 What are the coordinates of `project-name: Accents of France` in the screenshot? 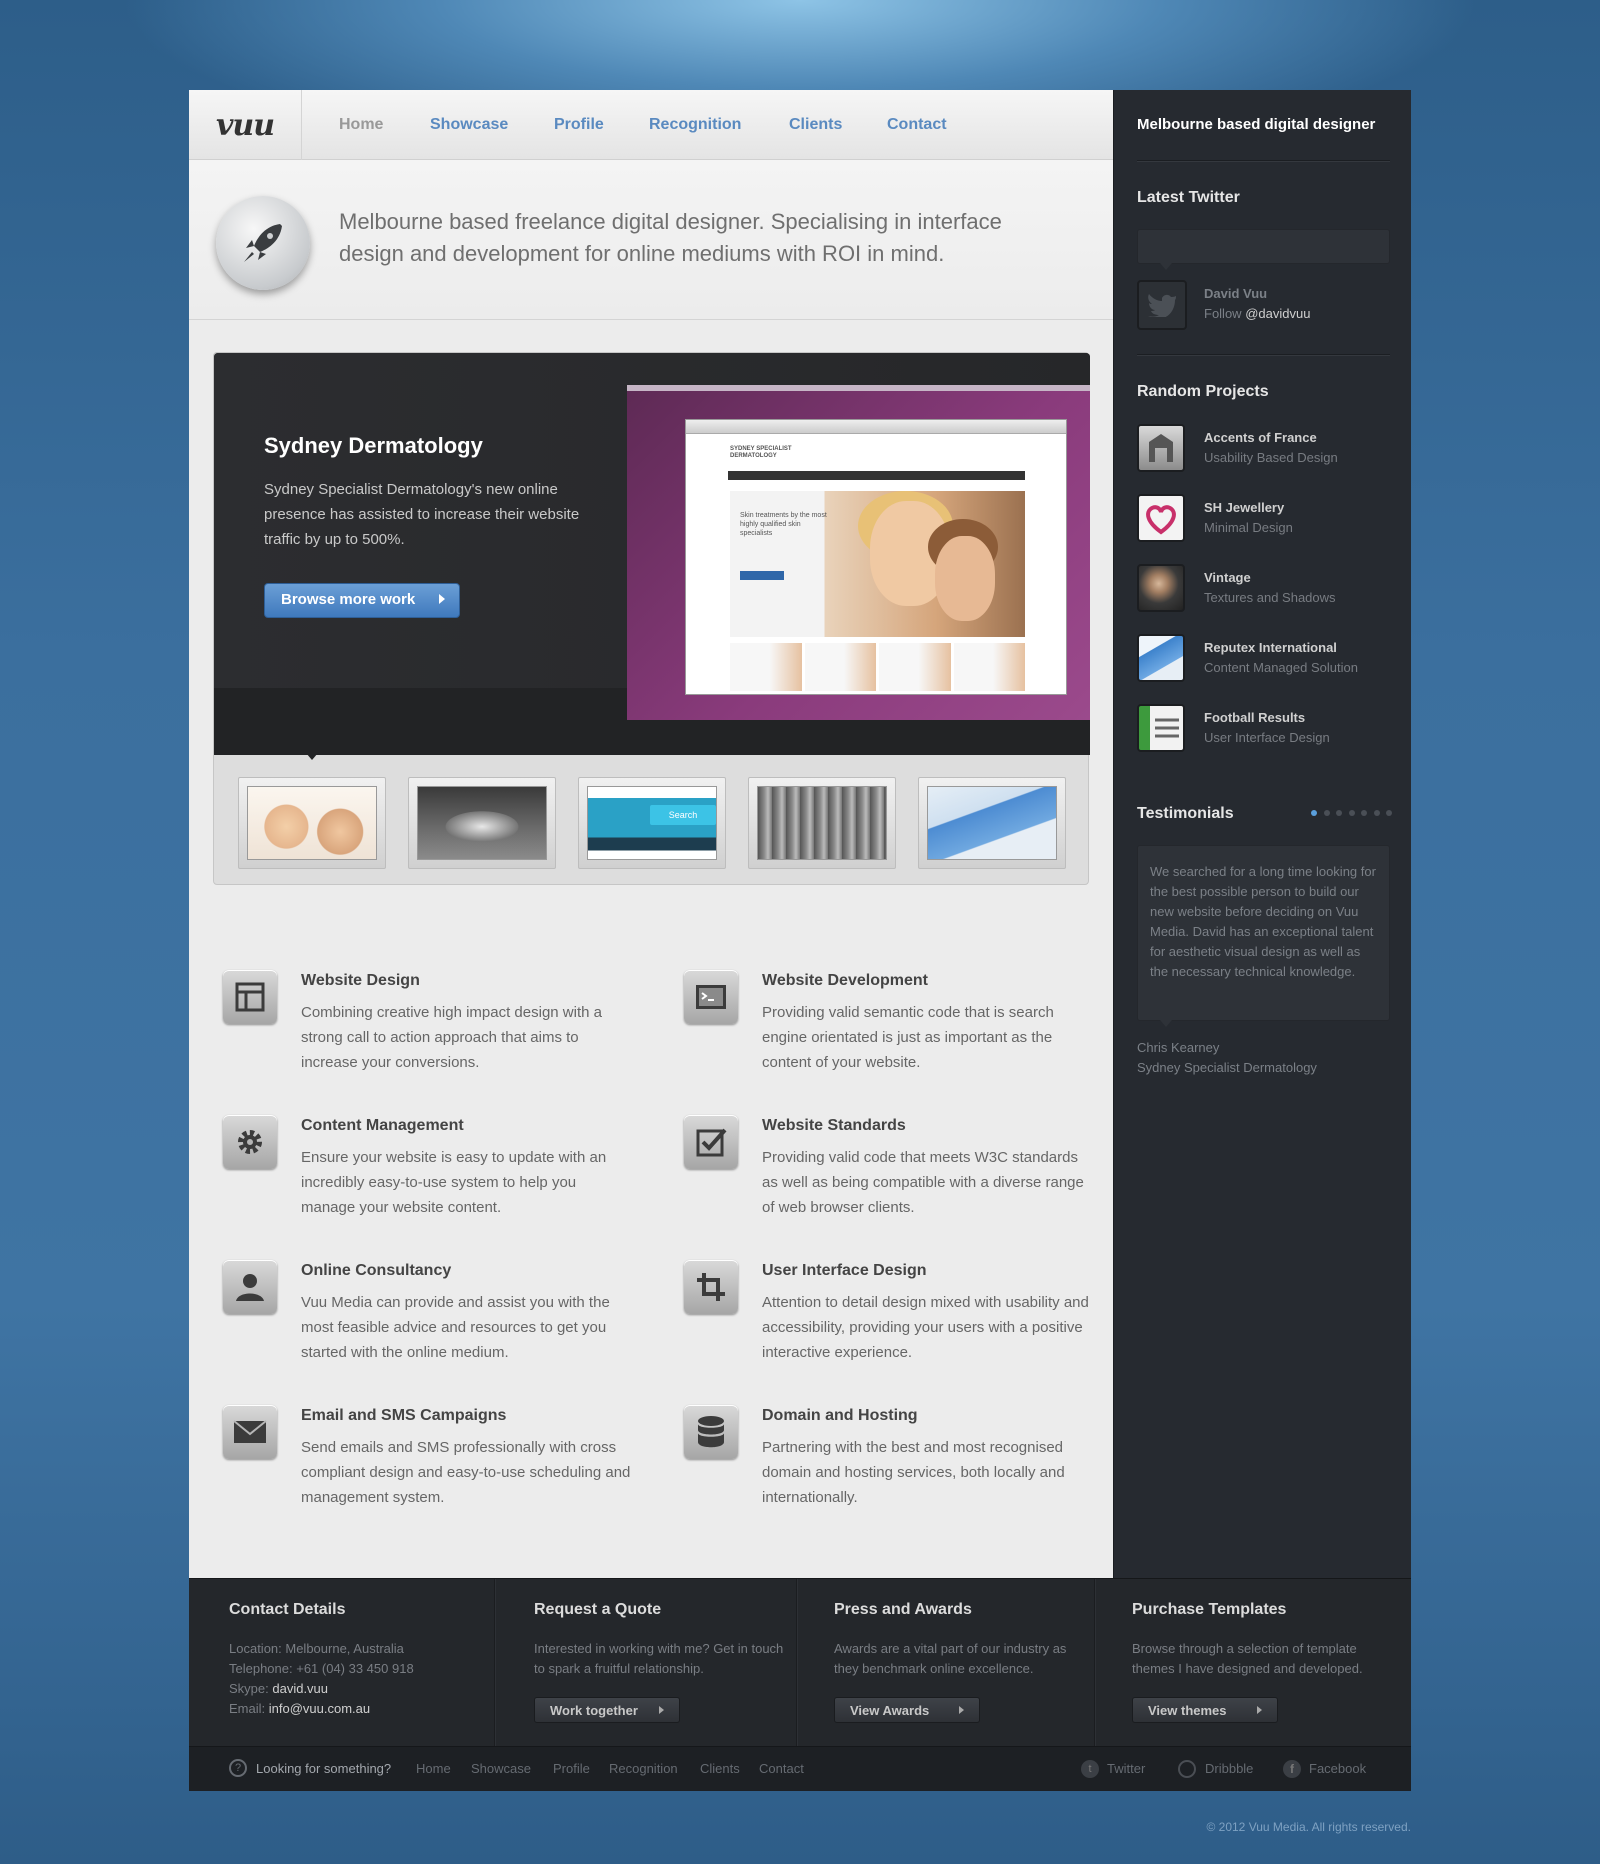 It's located at (1260, 437).